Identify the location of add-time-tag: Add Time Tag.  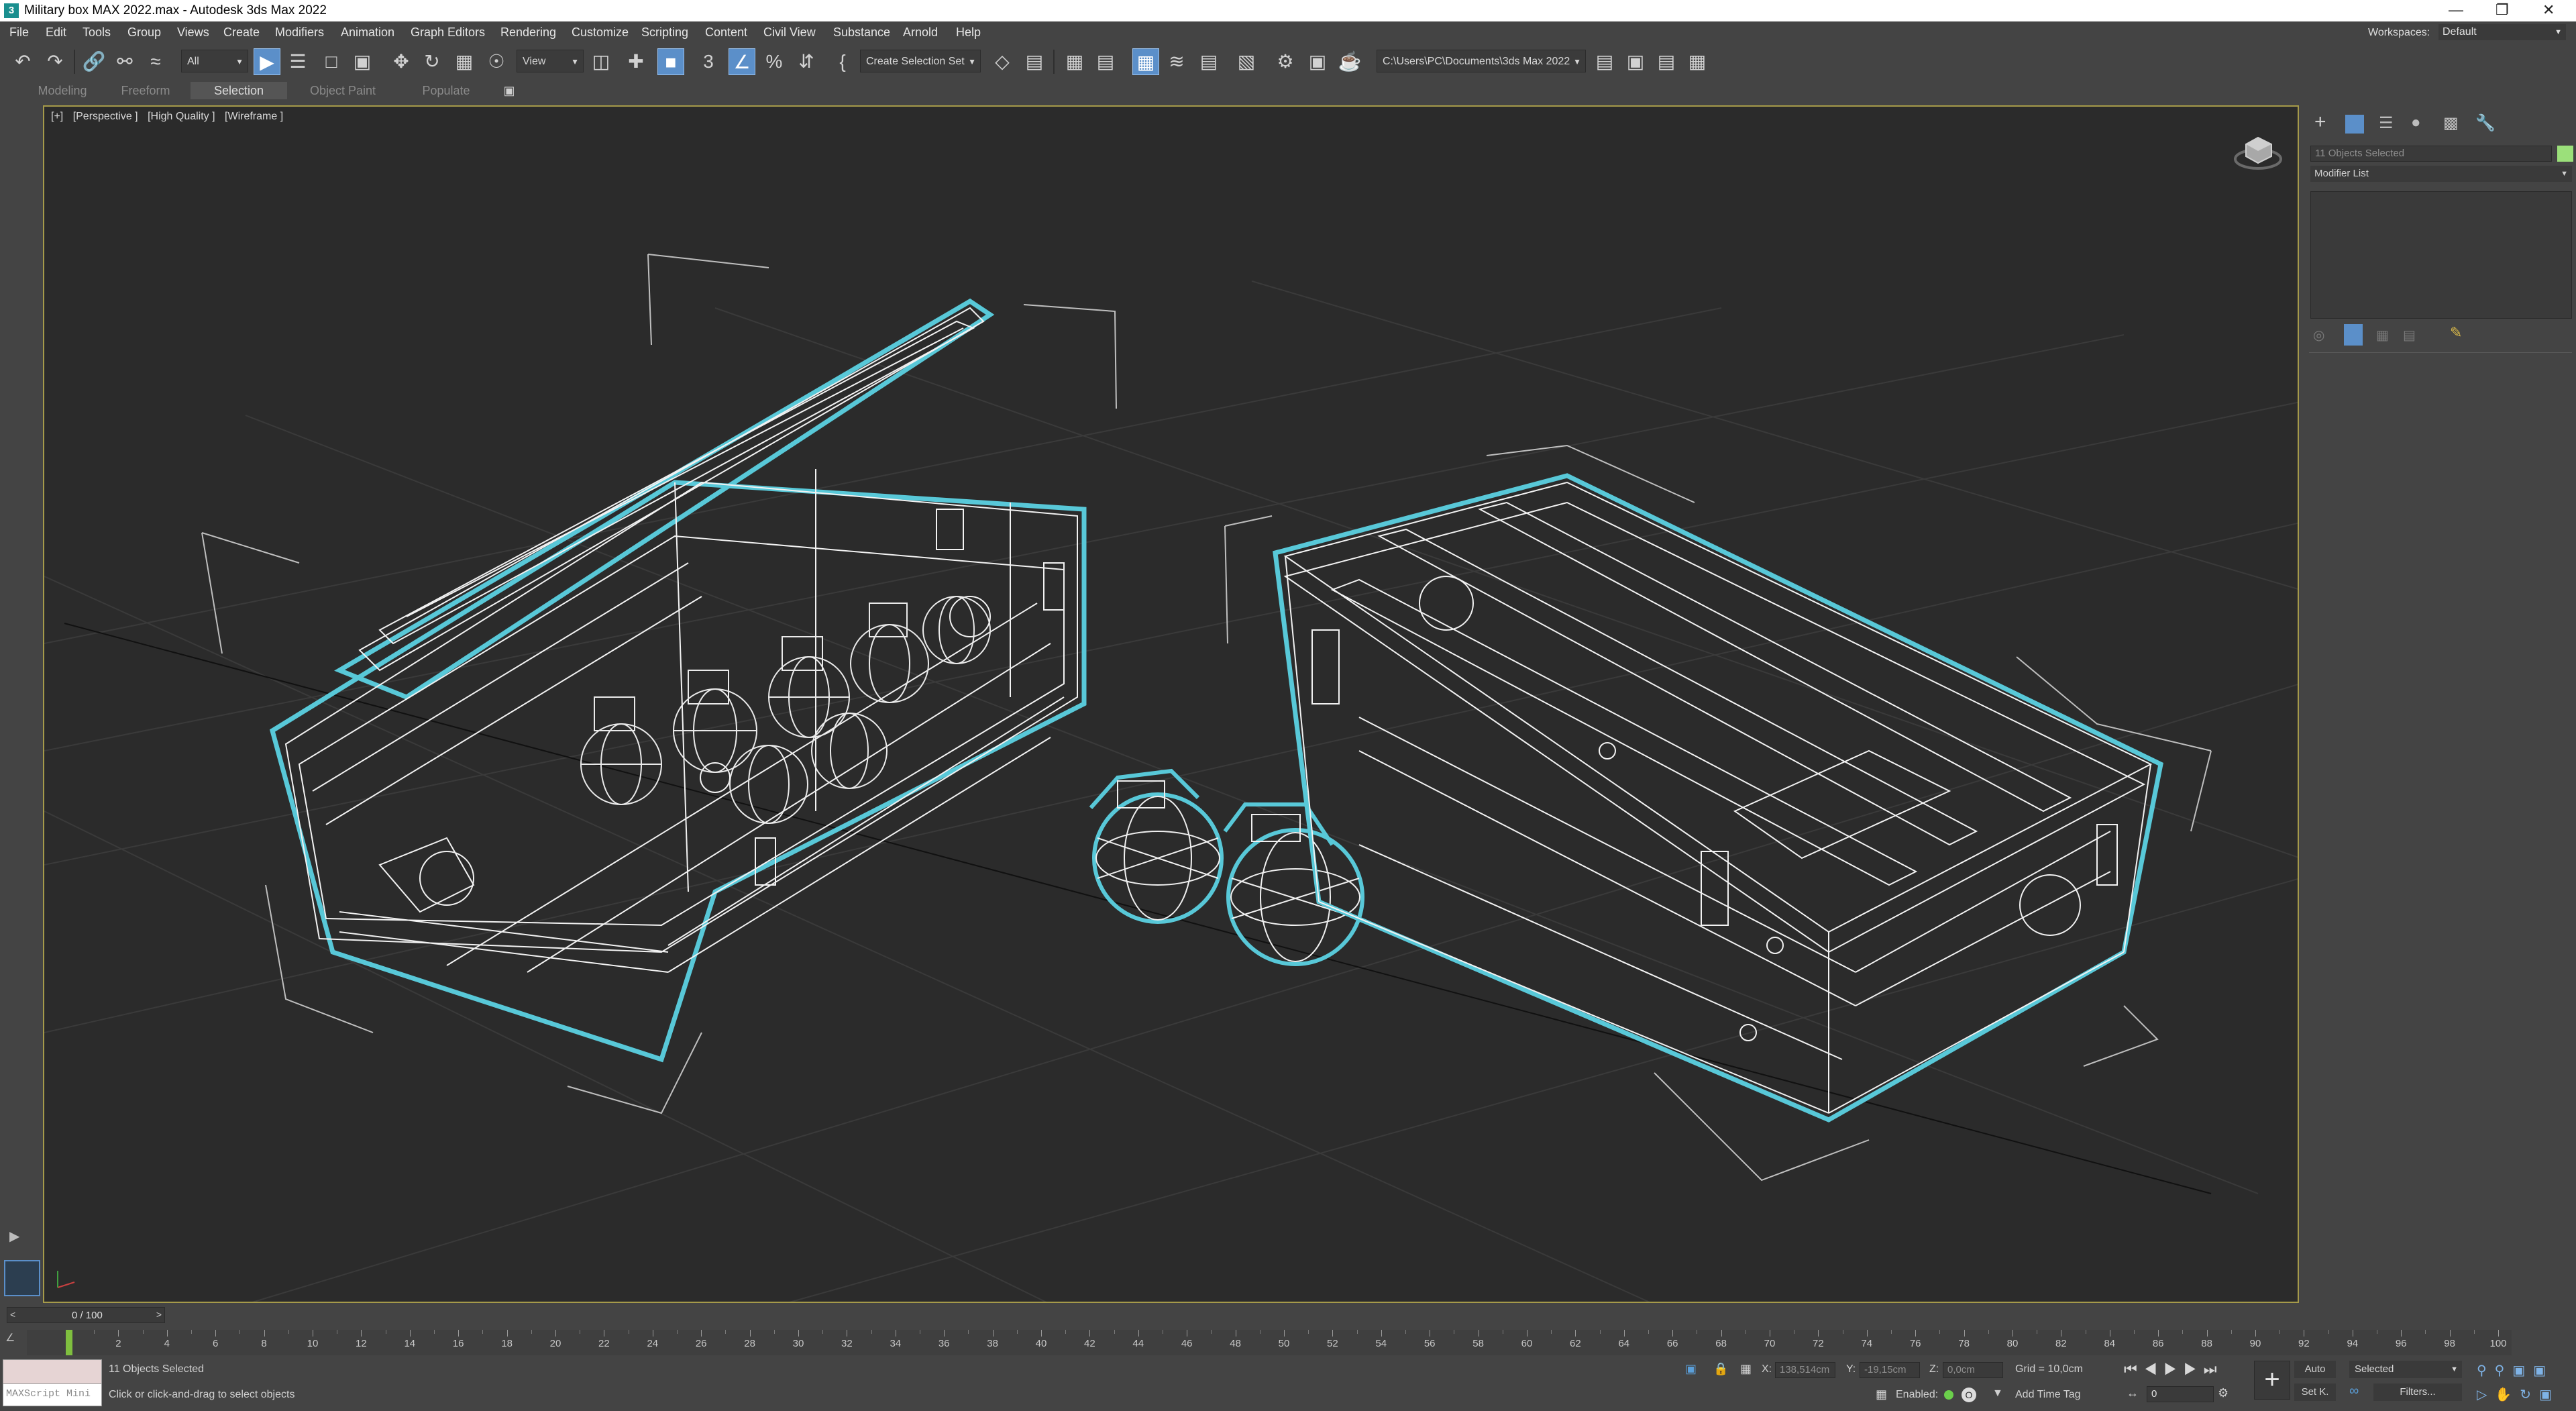
(2048, 1395).